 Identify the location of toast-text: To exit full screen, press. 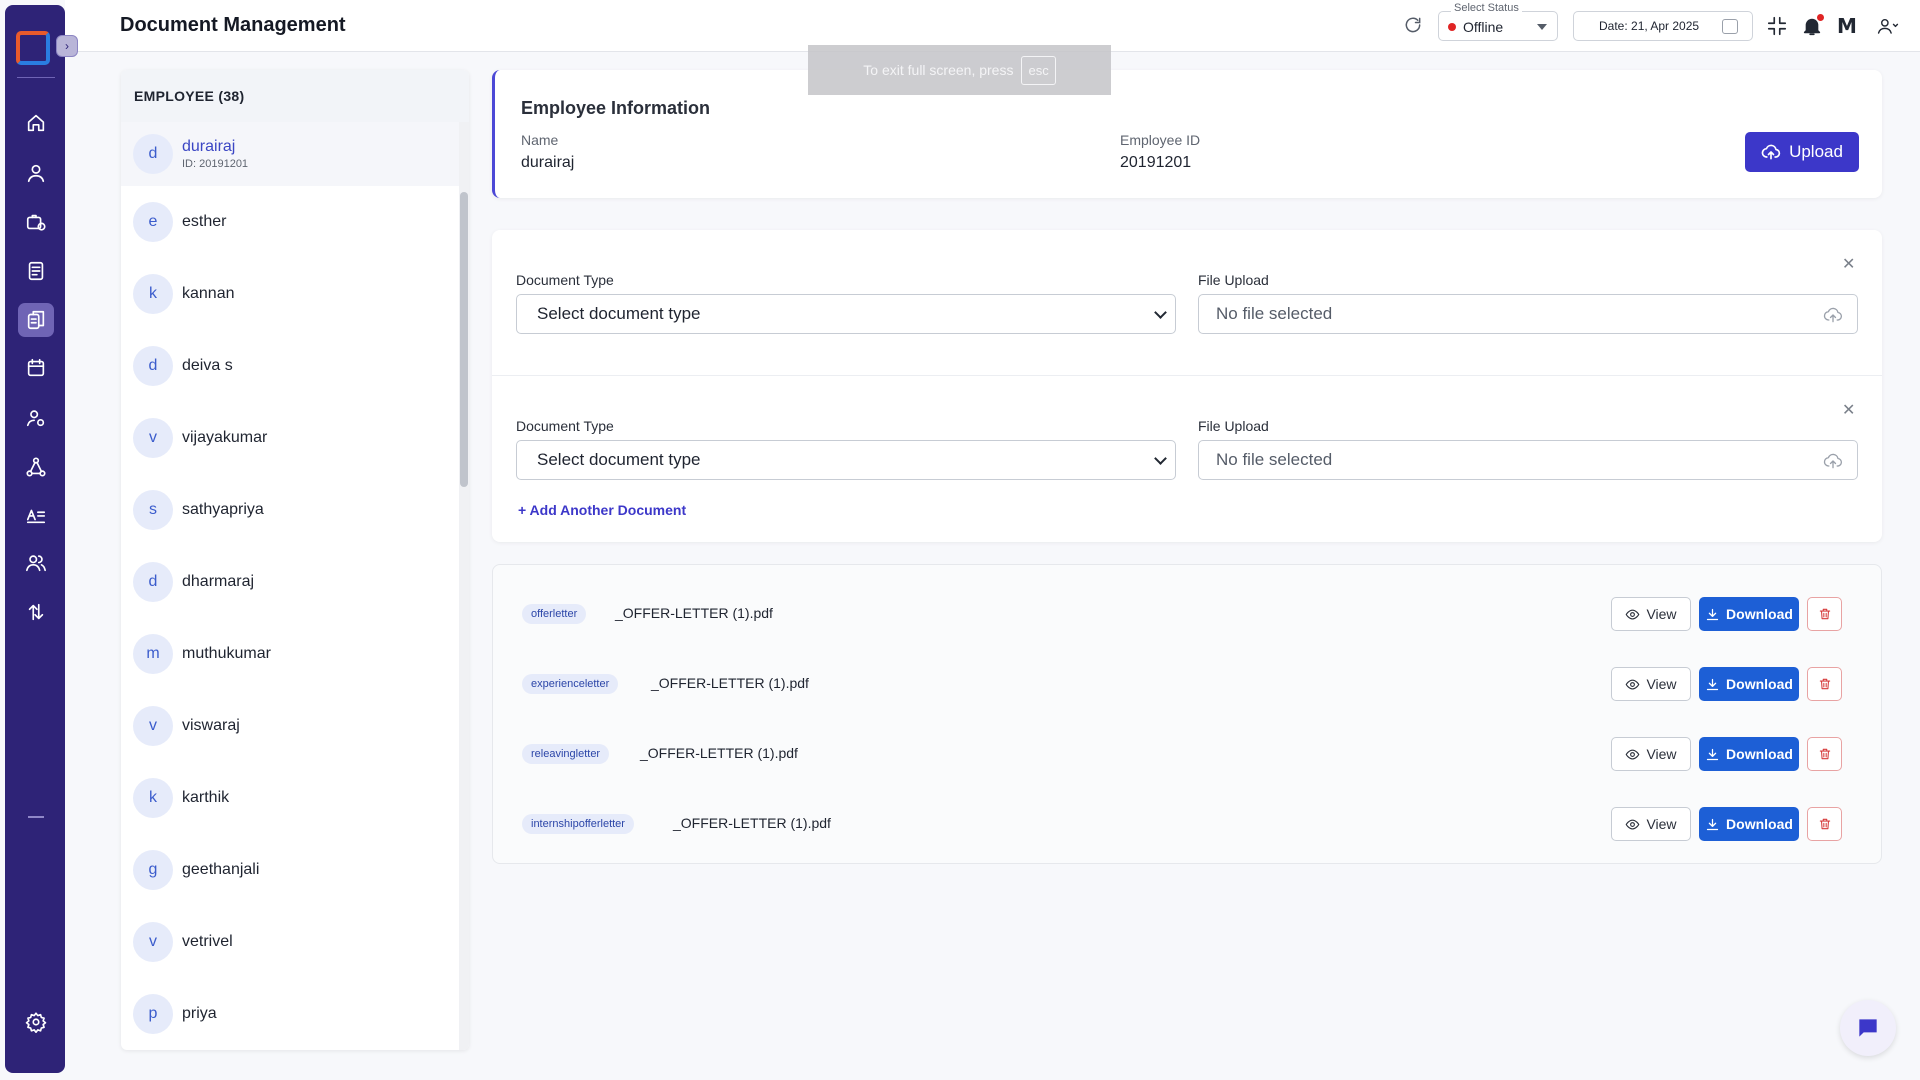
(938, 70).